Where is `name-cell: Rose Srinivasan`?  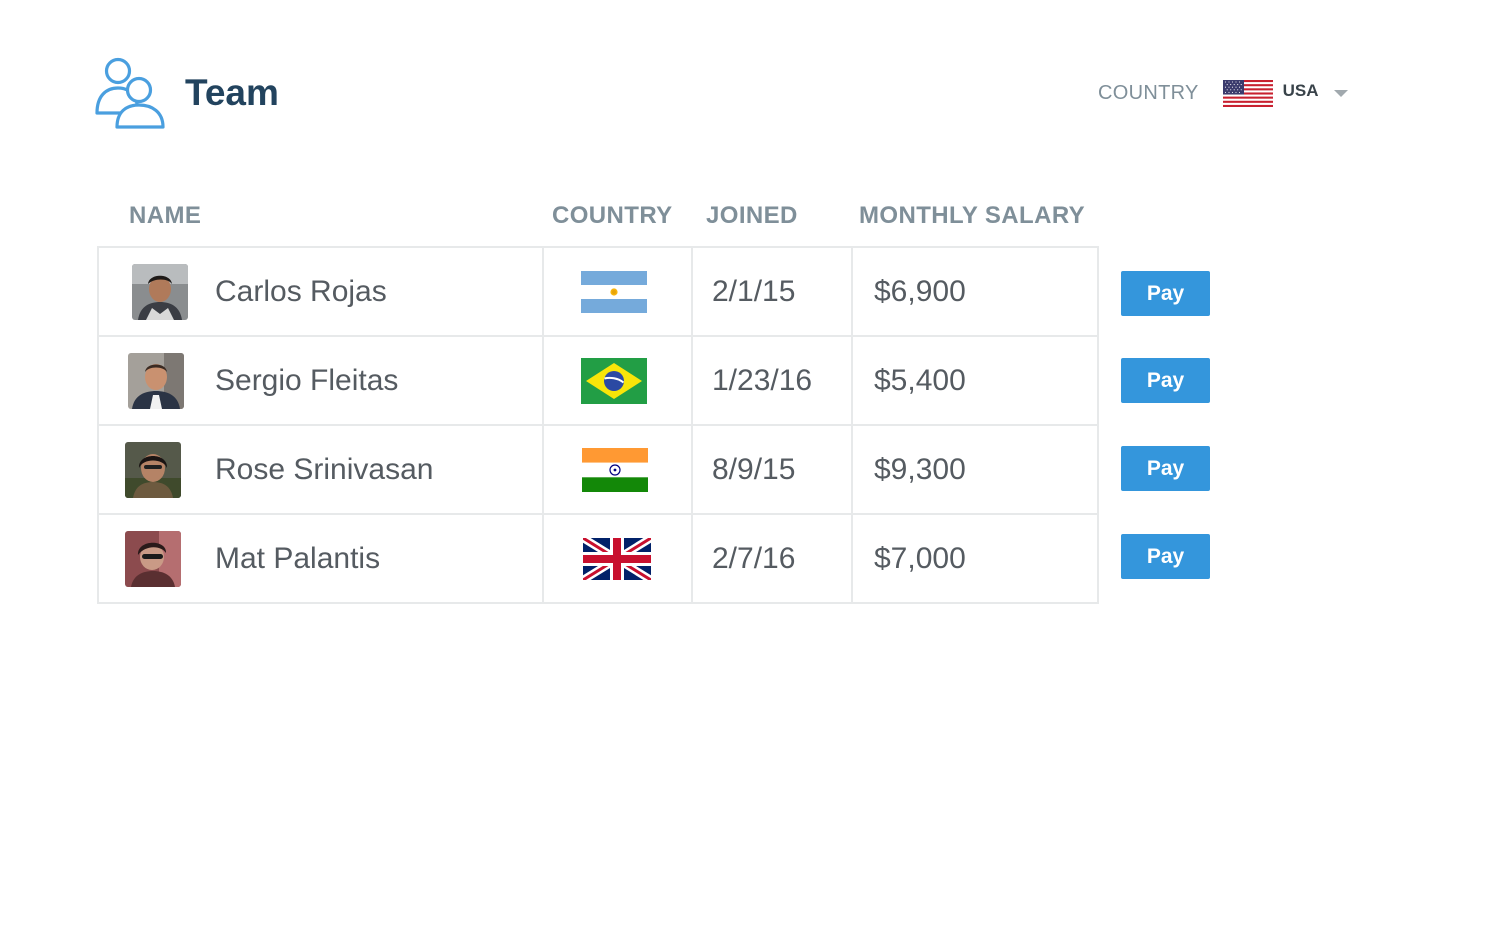 name-cell: Rose Srinivasan is located at coordinates (320, 469).